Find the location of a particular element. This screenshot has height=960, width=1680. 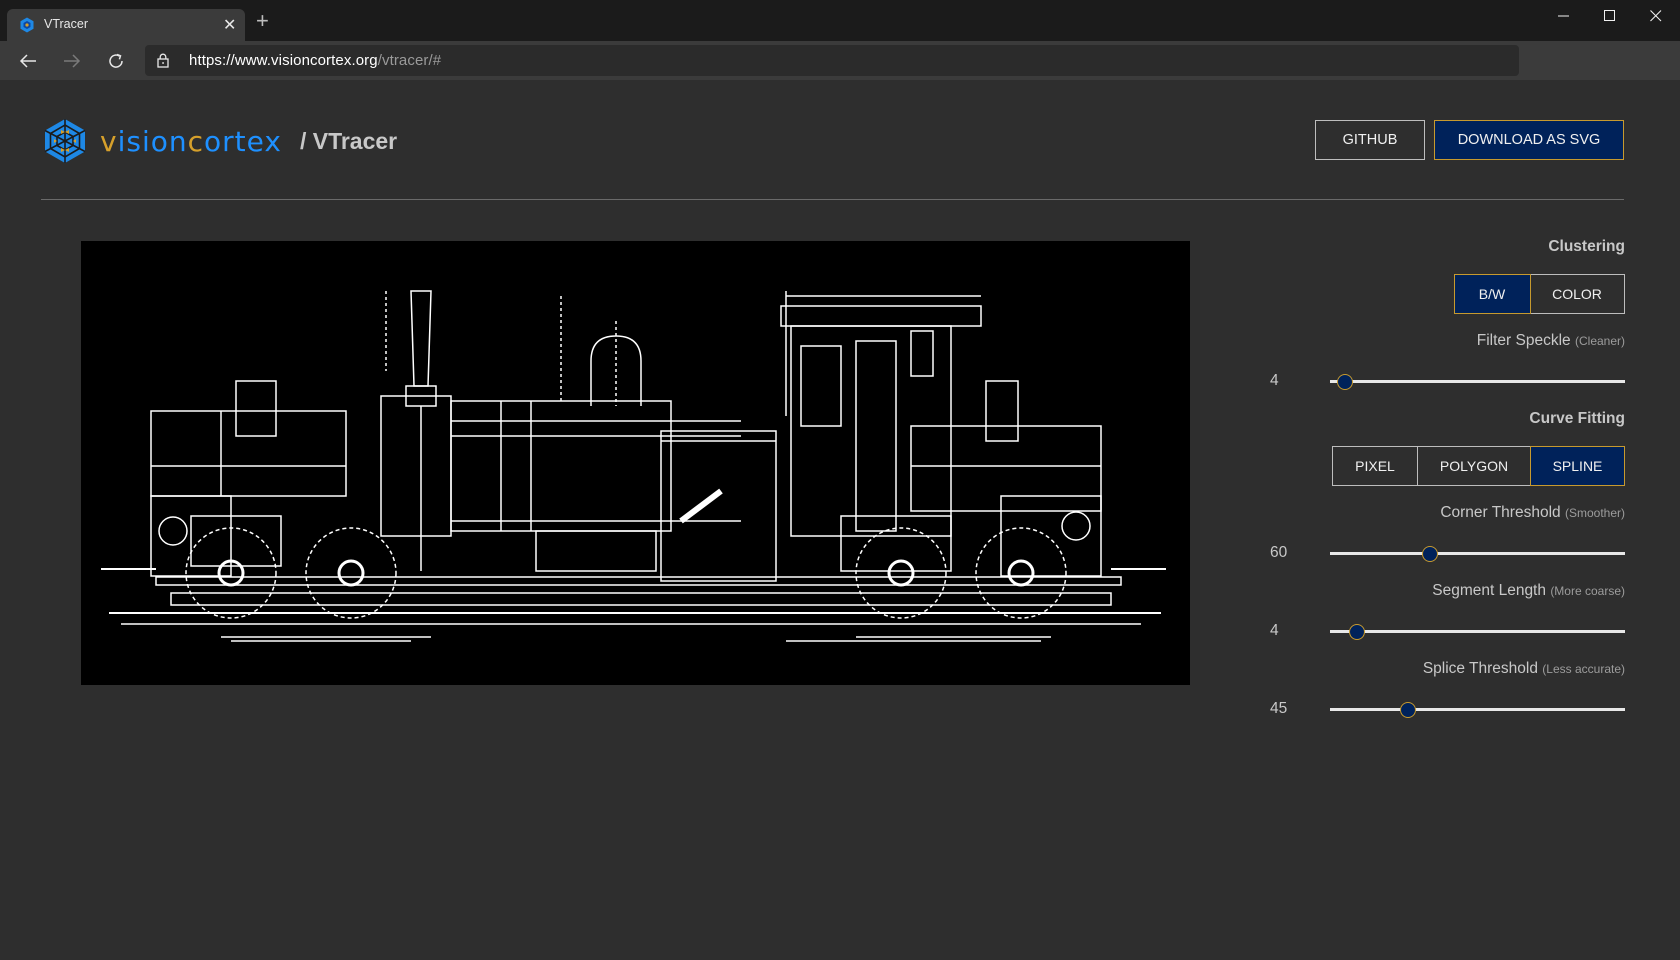

segment-length-slider is located at coordinates (1477, 632).